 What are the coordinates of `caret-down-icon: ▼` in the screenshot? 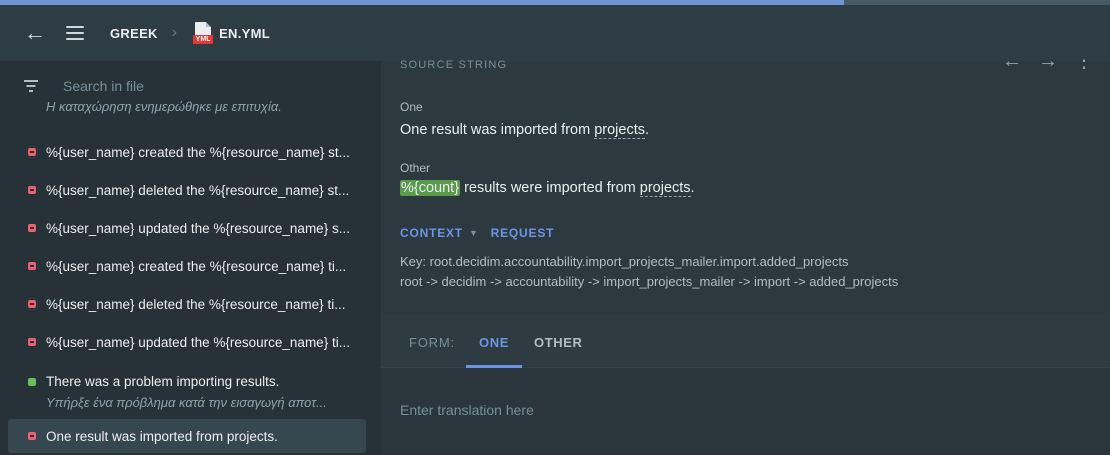 It's located at (474, 233).